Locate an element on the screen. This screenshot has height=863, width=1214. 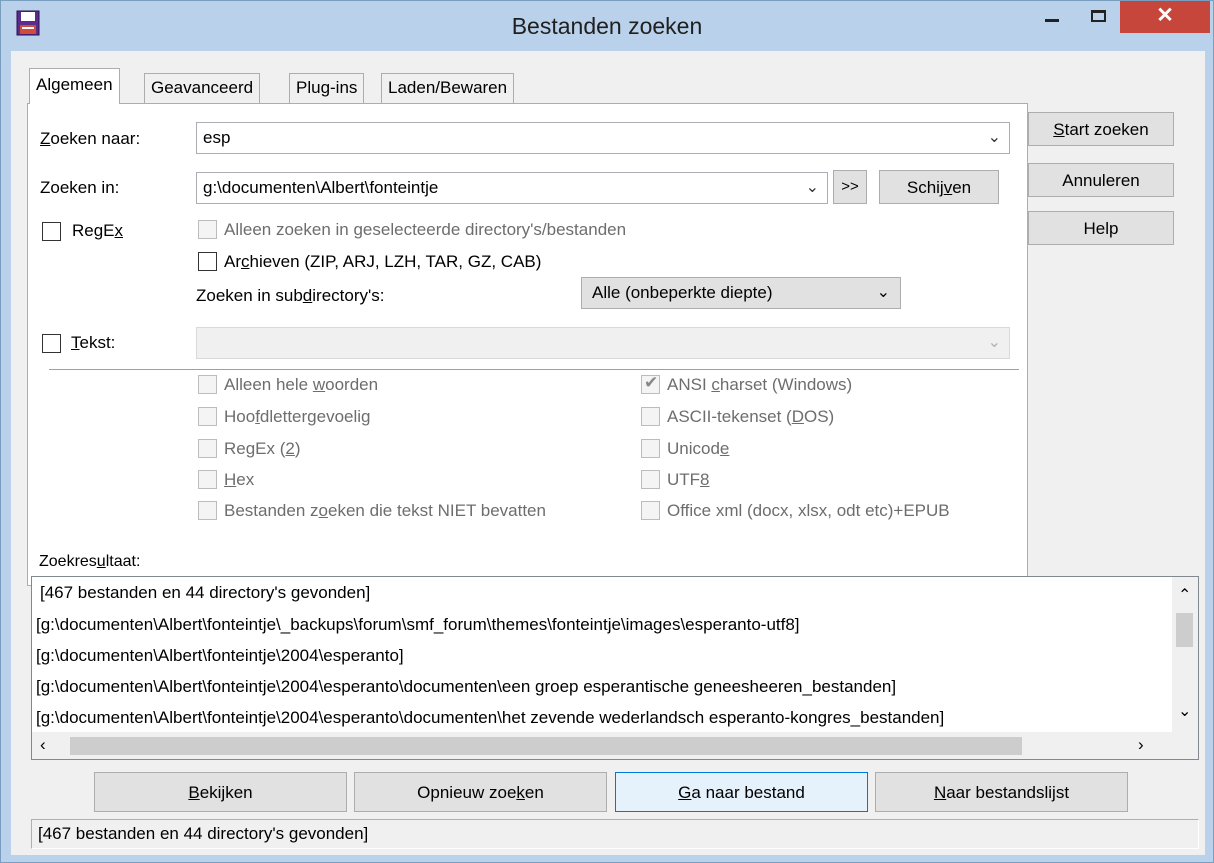
hex-checkbox is located at coordinates (207, 479).